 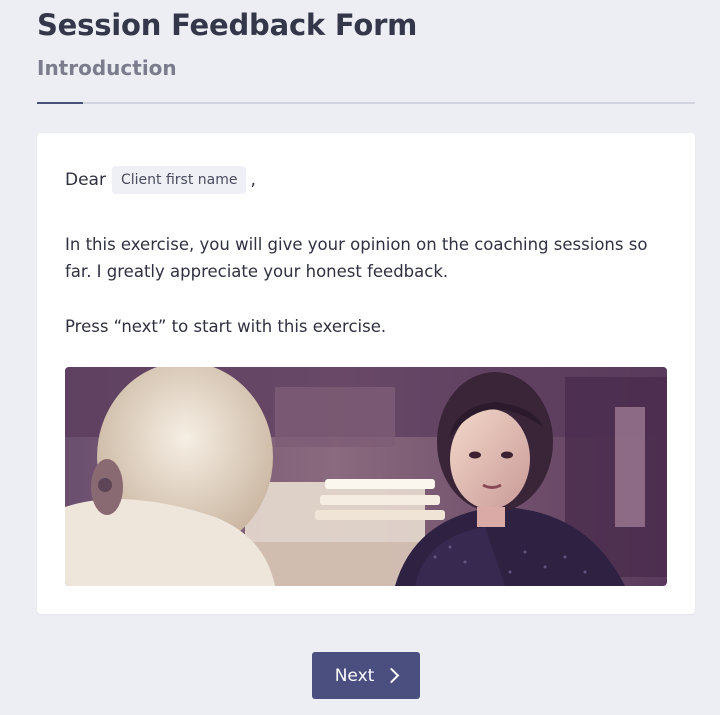 I want to click on client-name-placeholder: Client first name, so click(x=179, y=180).